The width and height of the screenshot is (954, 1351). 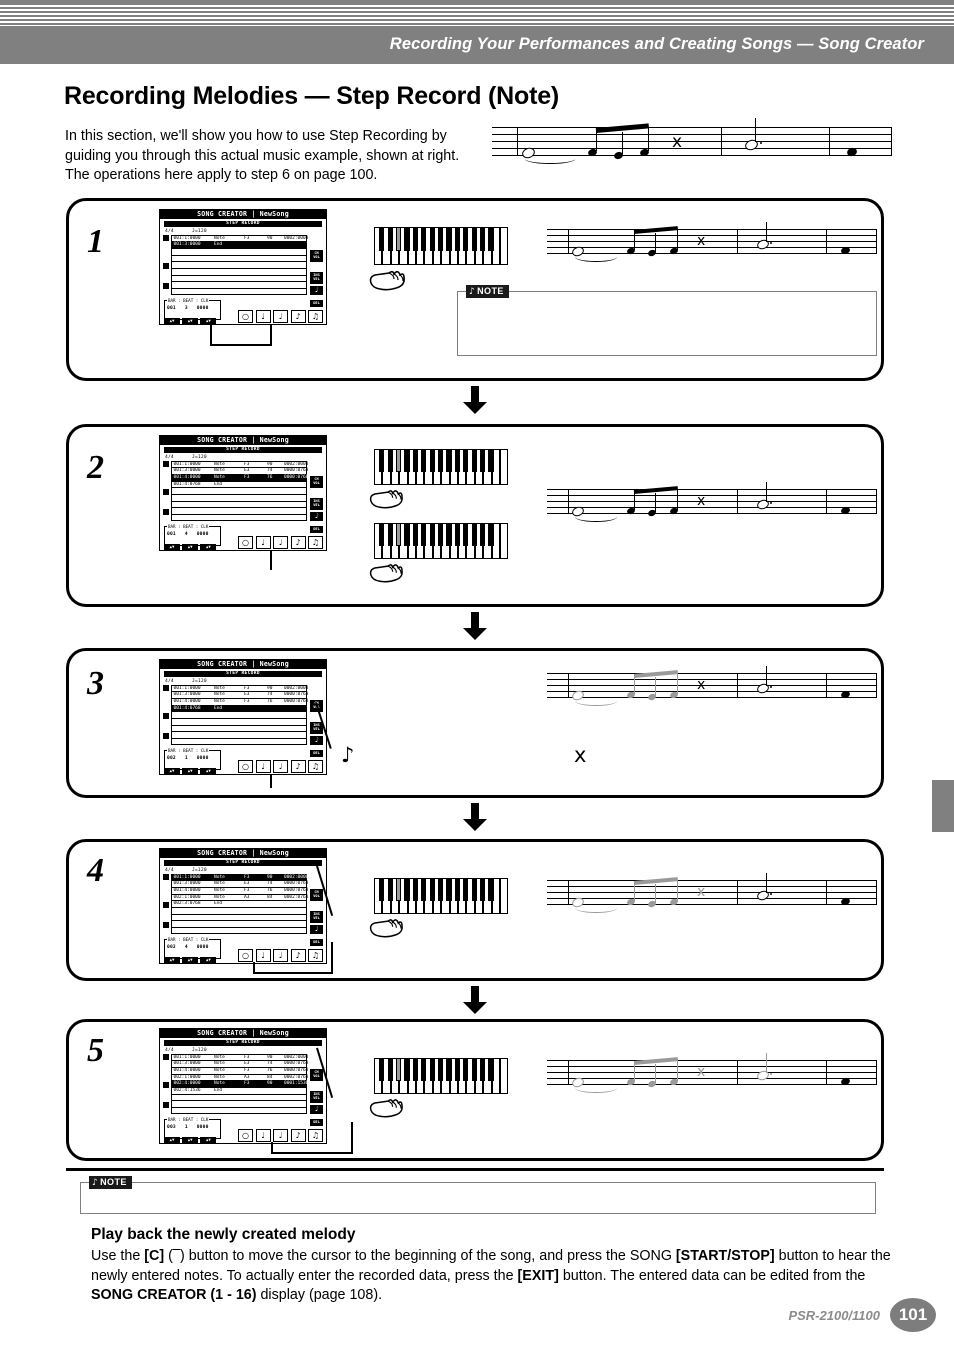 What do you see at coordinates (239, 877) in the screenshot?
I see `lcd-event-row-selected: 001:1:0000 Note F3 90 0002:0000` at bounding box center [239, 877].